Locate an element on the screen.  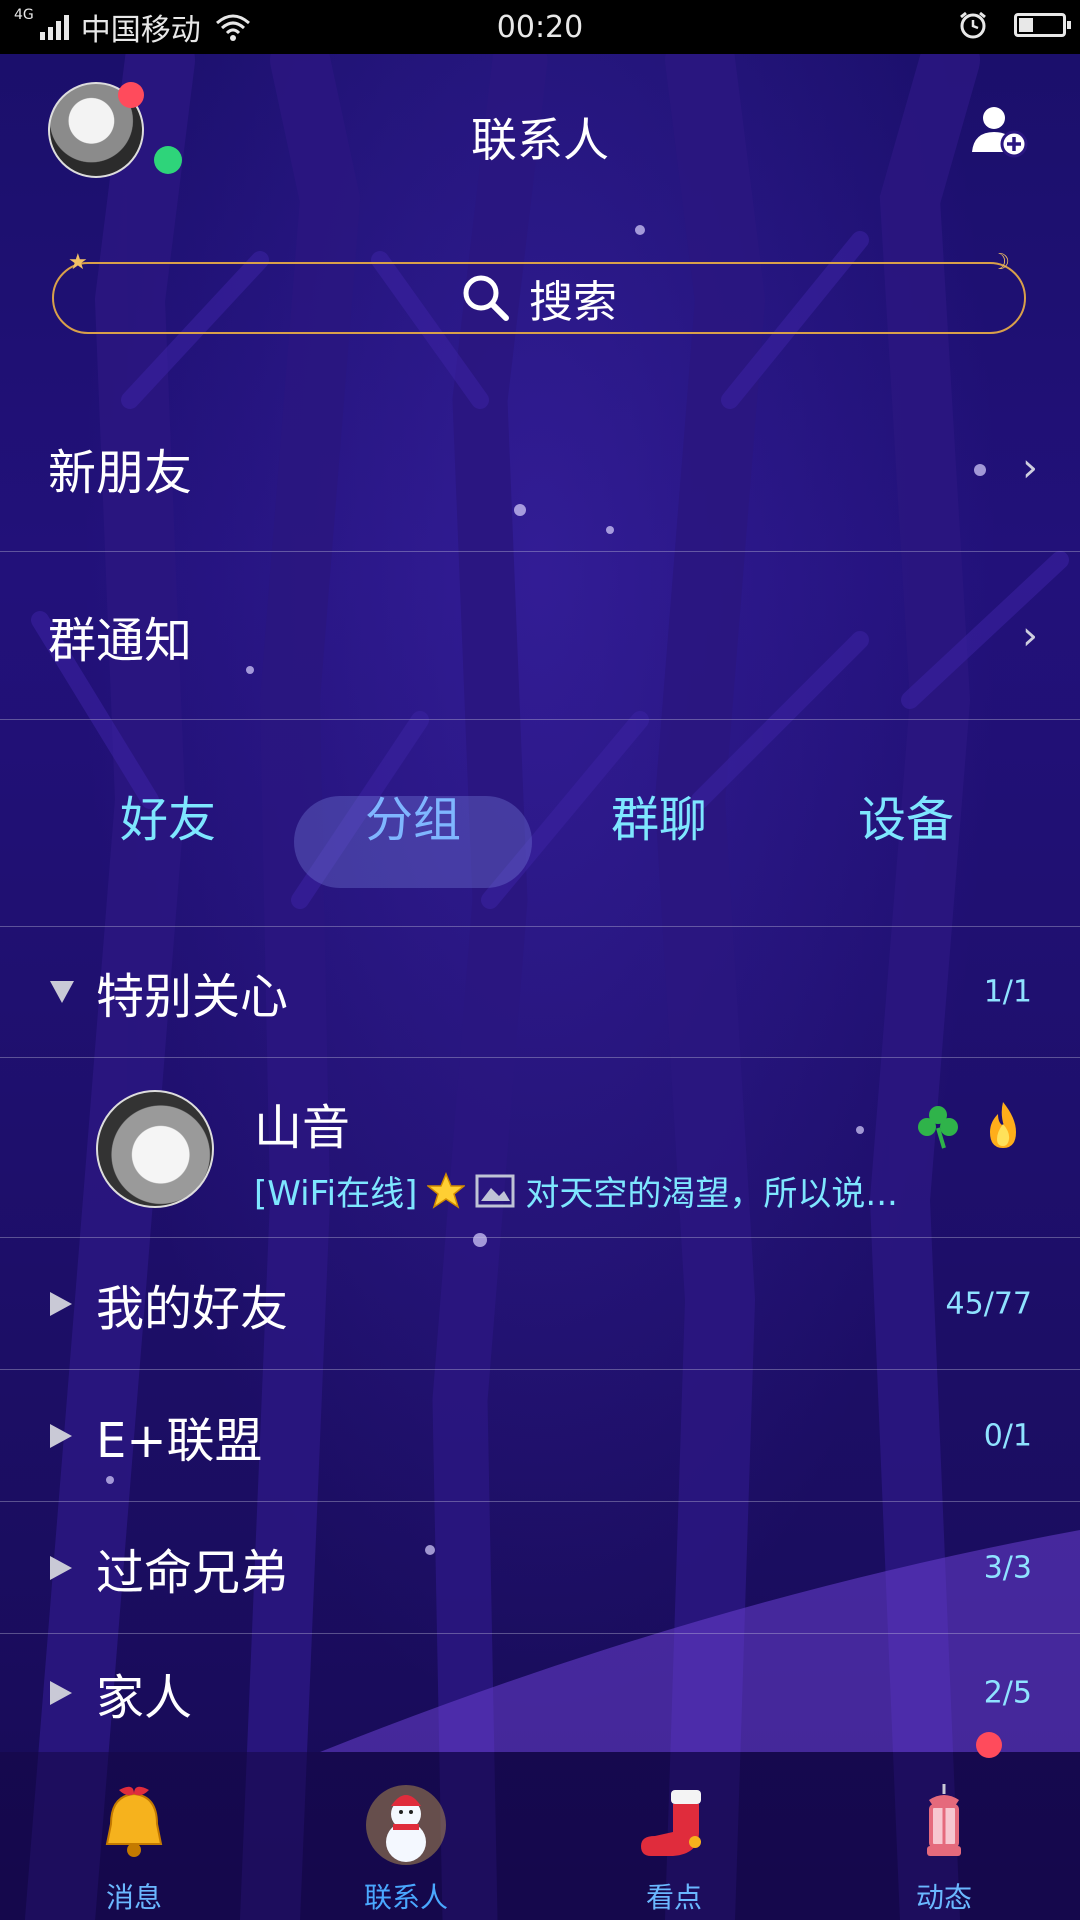
nav-label: 联系人 is located at coordinates (405, 1897).